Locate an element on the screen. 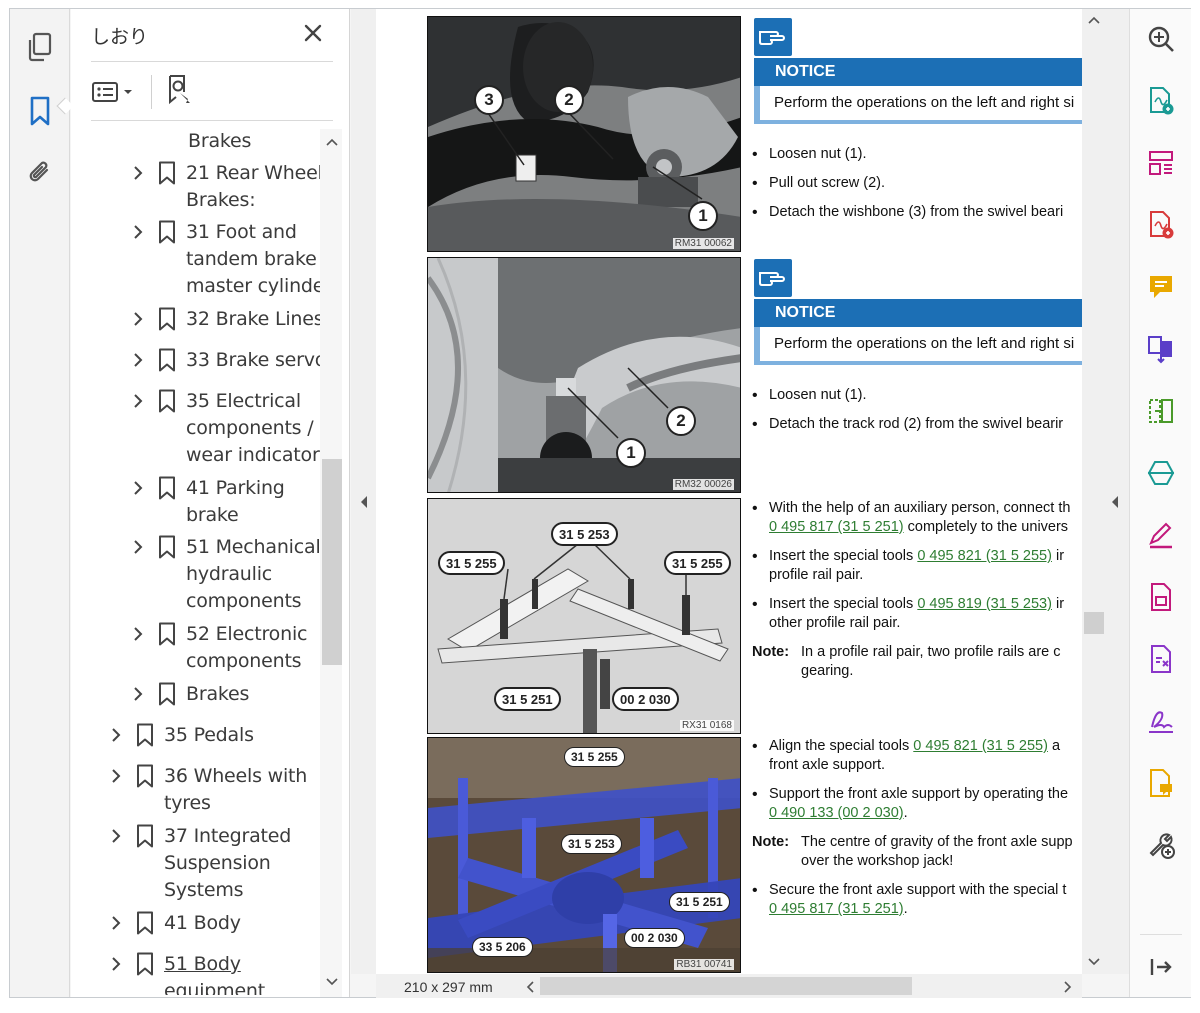 This screenshot has width=1200, height=1013. send-for-comments-icon is located at coordinates (1161, 783).